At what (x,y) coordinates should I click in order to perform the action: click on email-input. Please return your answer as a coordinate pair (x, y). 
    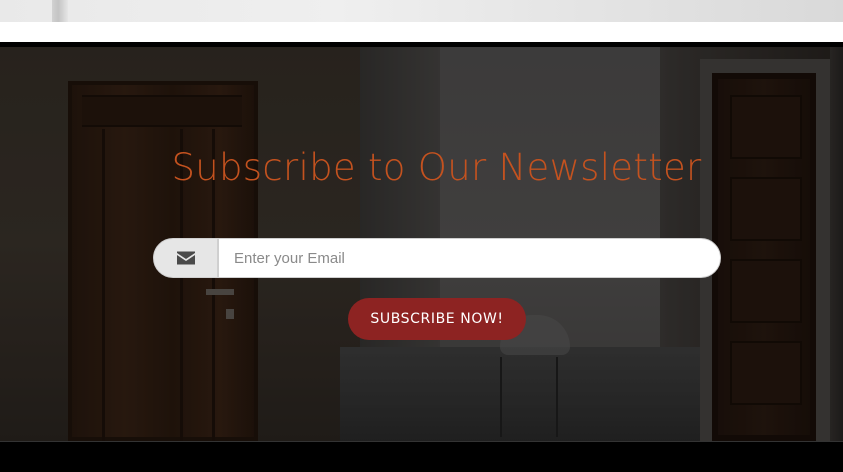
    Looking at the image, I should click on (469, 258).